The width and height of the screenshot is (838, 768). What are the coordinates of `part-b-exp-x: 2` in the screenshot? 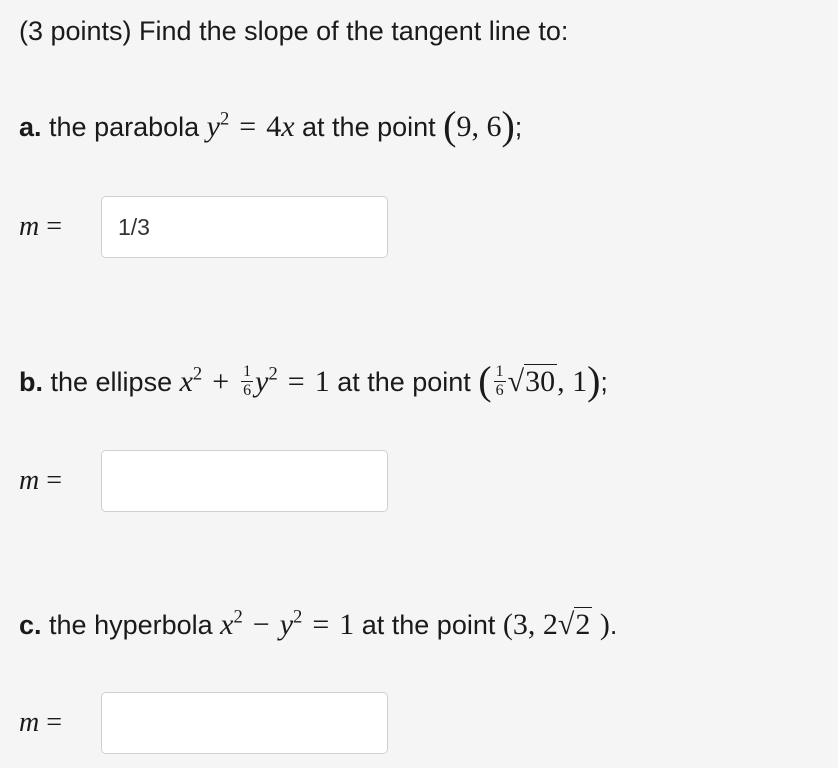 It's located at (197, 374).